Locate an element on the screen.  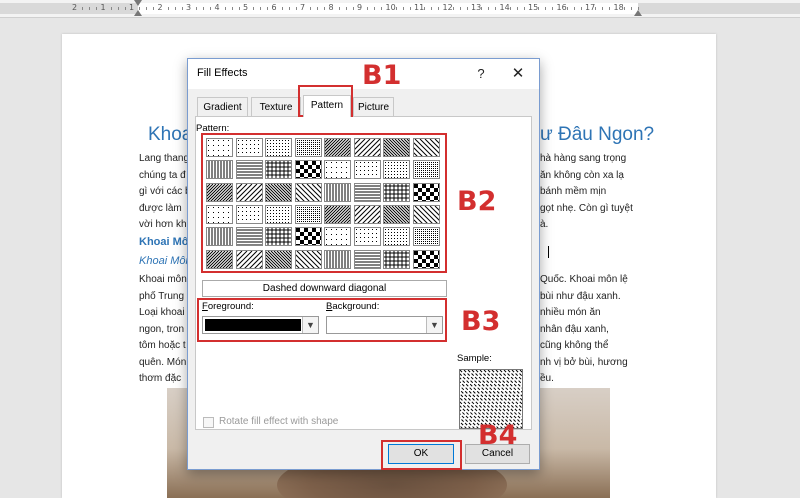
callout-b3: B3 is located at coordinates (481, 321).